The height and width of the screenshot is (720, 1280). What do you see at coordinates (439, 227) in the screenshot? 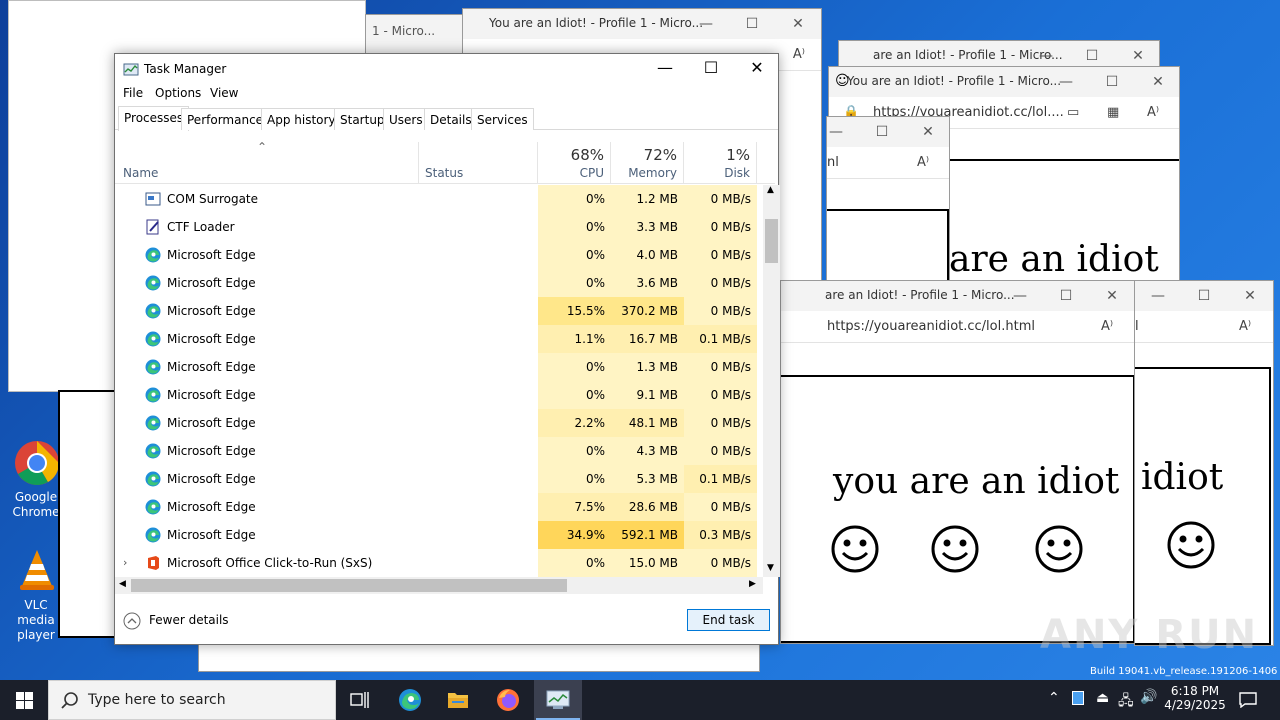
I see `table-row: CTF Loader 0% 3.3 MB 0 MB/s` at bounding box center [439, 227].